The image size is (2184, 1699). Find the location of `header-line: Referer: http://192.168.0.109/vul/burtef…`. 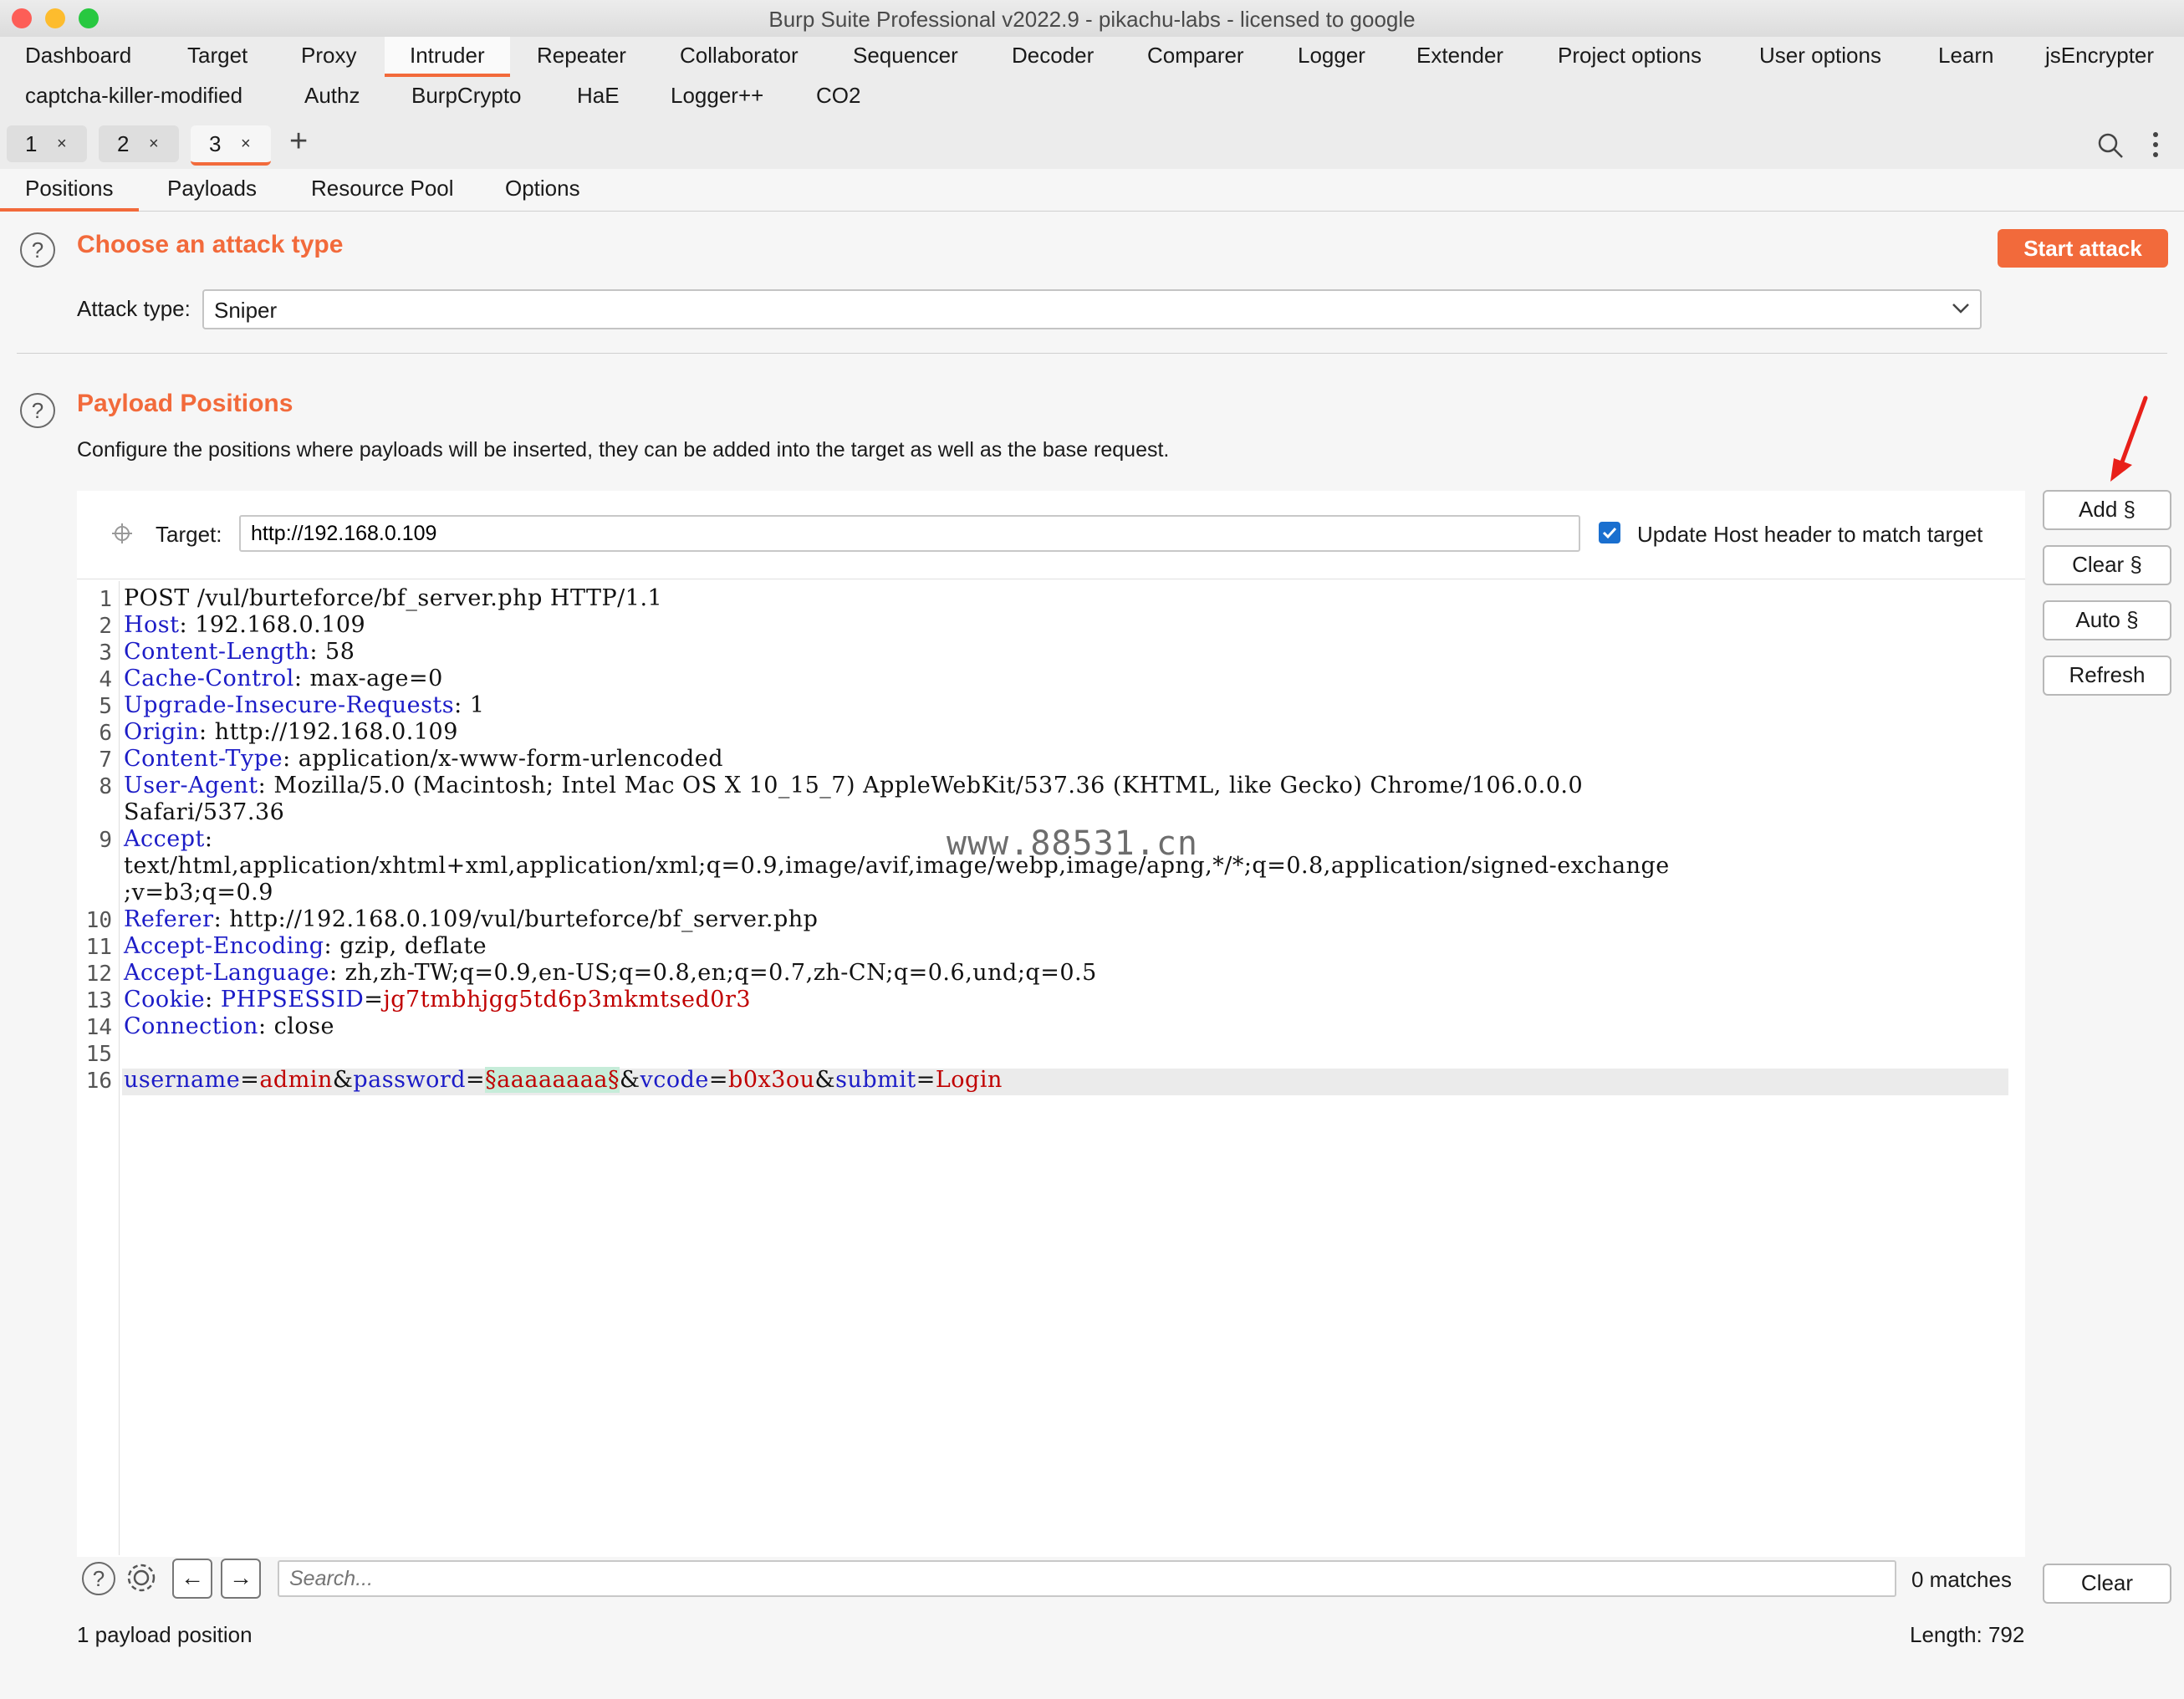

header-line: Referer: http://192.168.0.109/vul/burtef… is located at coordinates (471, 919).